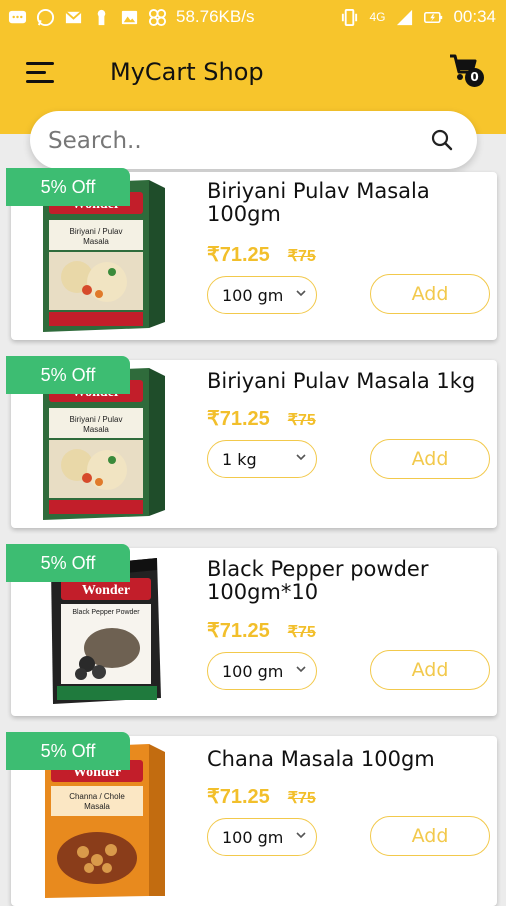 This screenshot has height=906, width=506. What do you see at coordinates (97, 796) in the screenshot?
I see `svg-text: Channa / Chole` at bounding box center [97, 796].